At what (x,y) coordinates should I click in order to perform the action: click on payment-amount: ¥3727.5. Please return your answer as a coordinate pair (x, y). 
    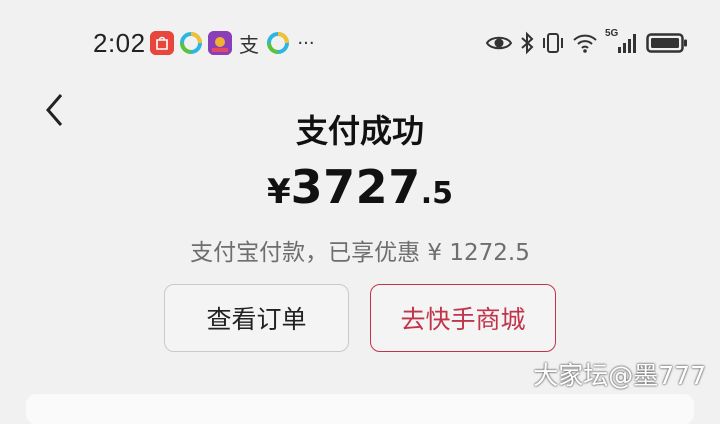
    Looking at the image, I should click on (360, 187).